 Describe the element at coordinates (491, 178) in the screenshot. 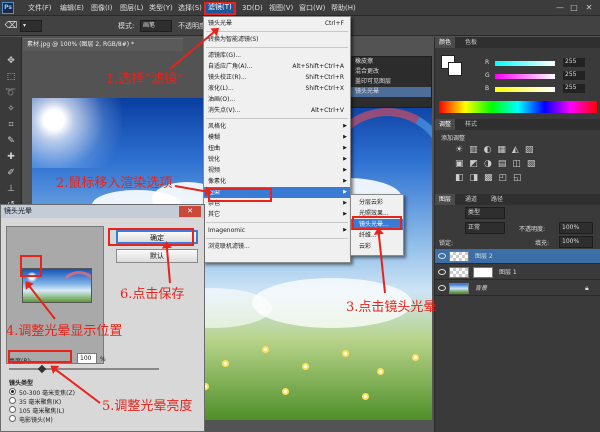

I see `adjustment-icons-row-3: ◧◨▩◰◱` at that location.